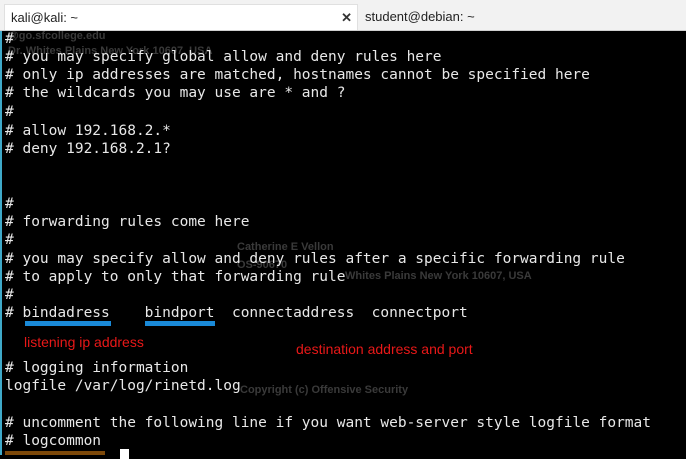 The image size is (686, 459). I want to click on tab-title: student@debian: ~, so click(420, 16).